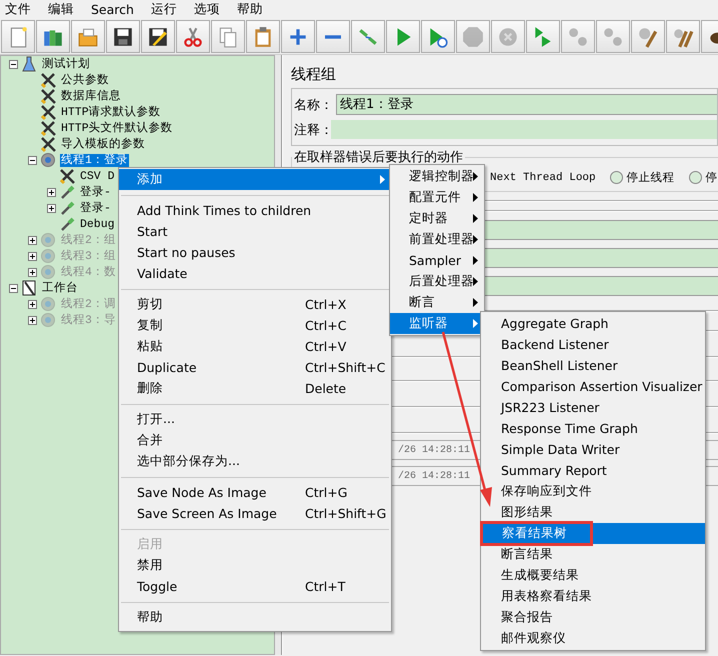 This screenshot has width=718, height=656. Describe the element at coordinates (66, 64) in the screenshot. I see `tree-item: 测试计划` at that location.